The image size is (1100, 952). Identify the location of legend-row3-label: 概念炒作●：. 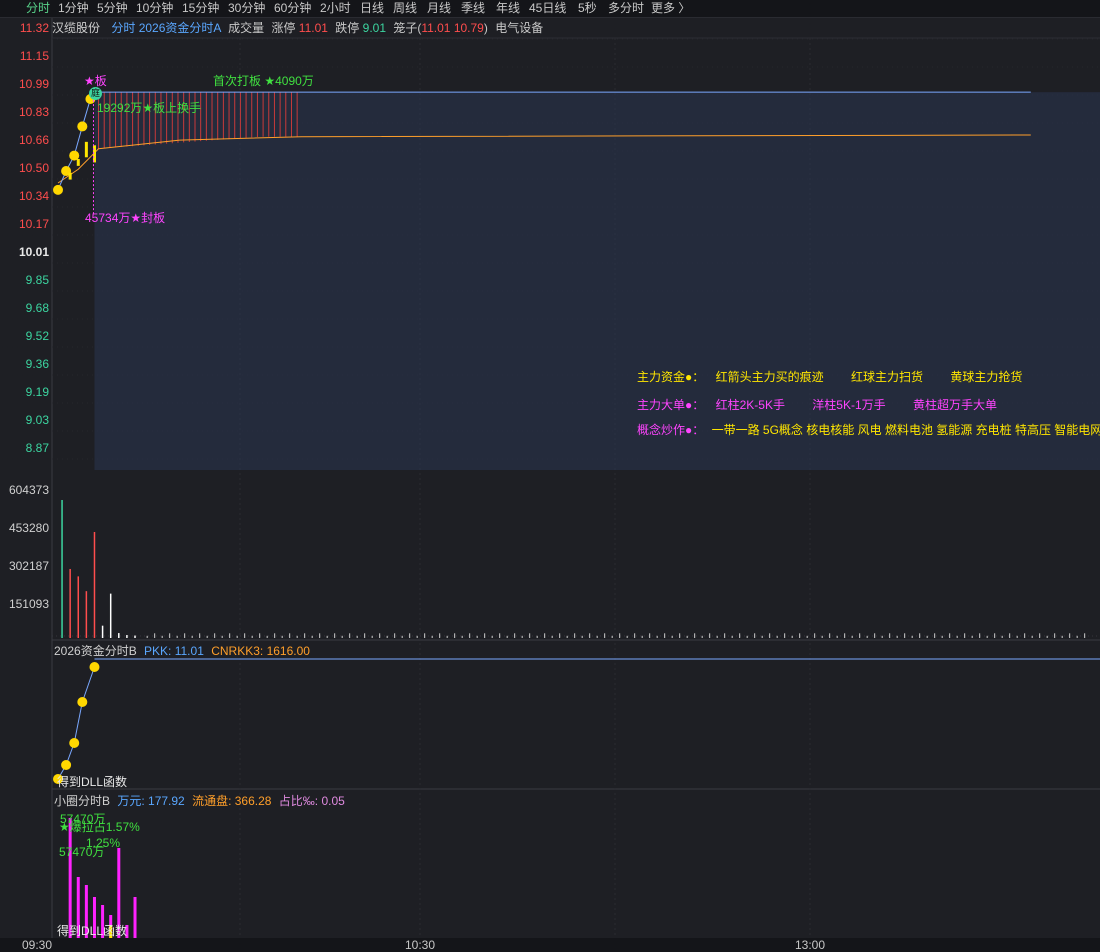
(671, 430).